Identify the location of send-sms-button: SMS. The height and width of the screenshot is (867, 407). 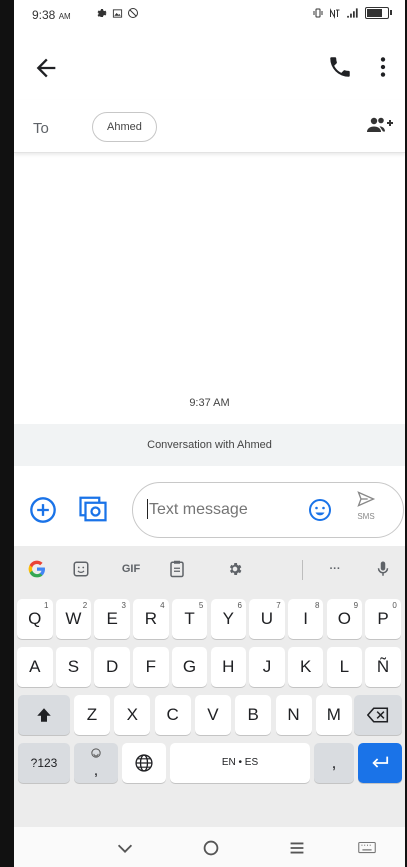
(366, 509).